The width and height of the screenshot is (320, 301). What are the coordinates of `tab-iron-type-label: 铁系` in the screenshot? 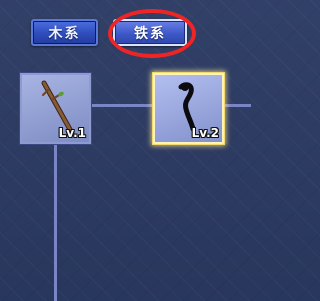 It's located at (150, 33).